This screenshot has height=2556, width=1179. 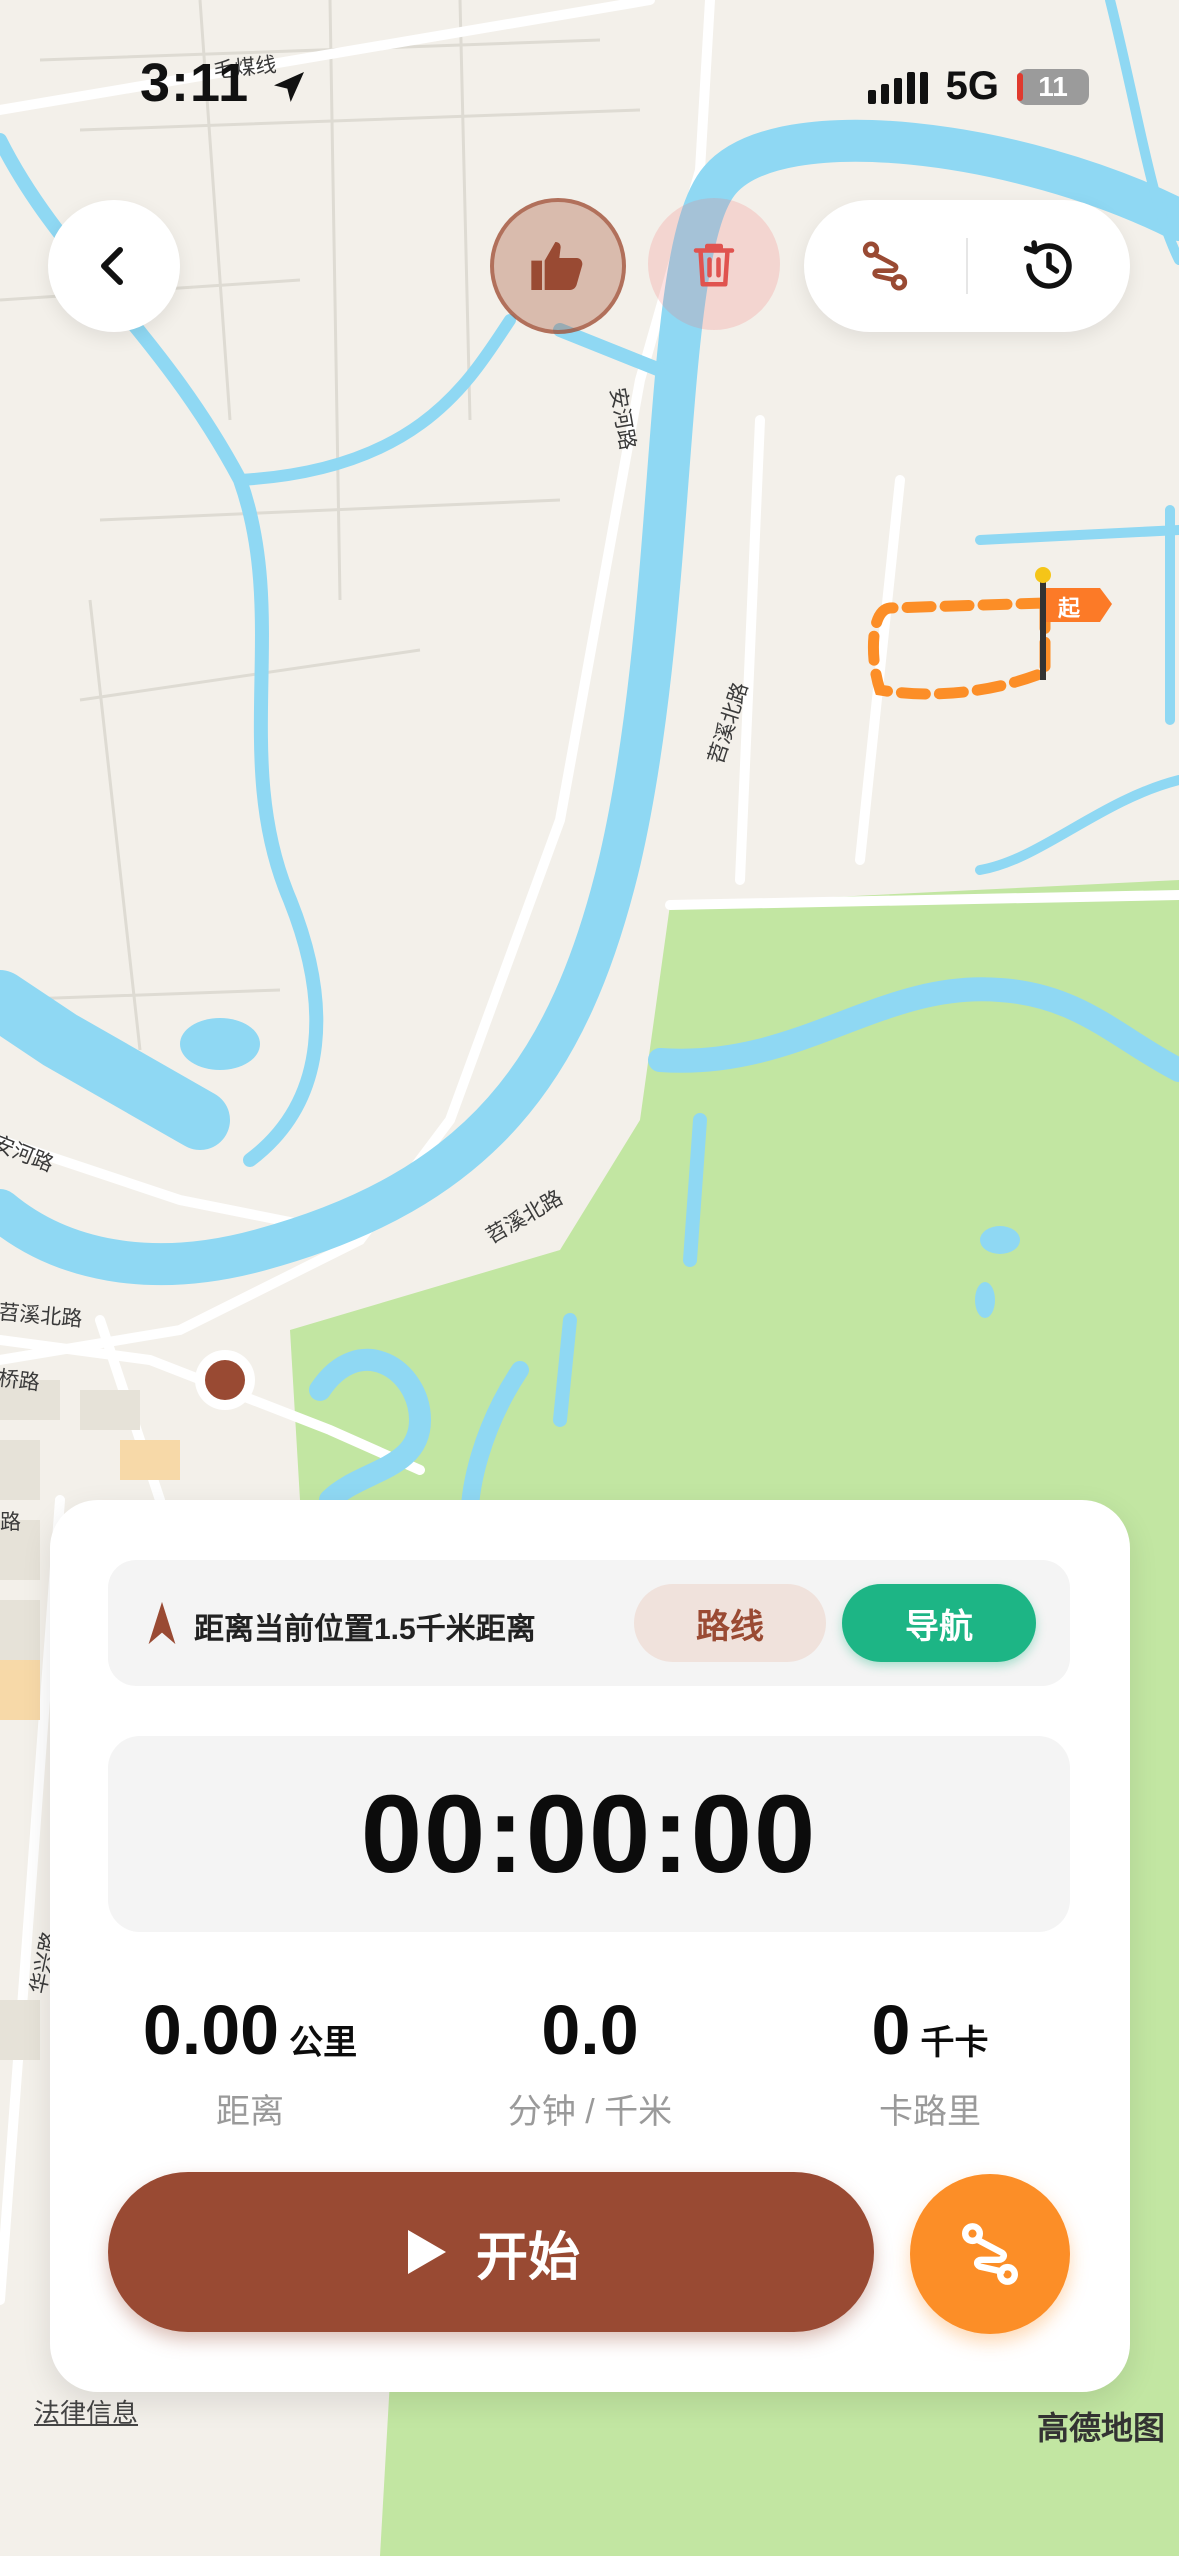 I want to click on stat-value: 0, so click(x=891, y=2030).